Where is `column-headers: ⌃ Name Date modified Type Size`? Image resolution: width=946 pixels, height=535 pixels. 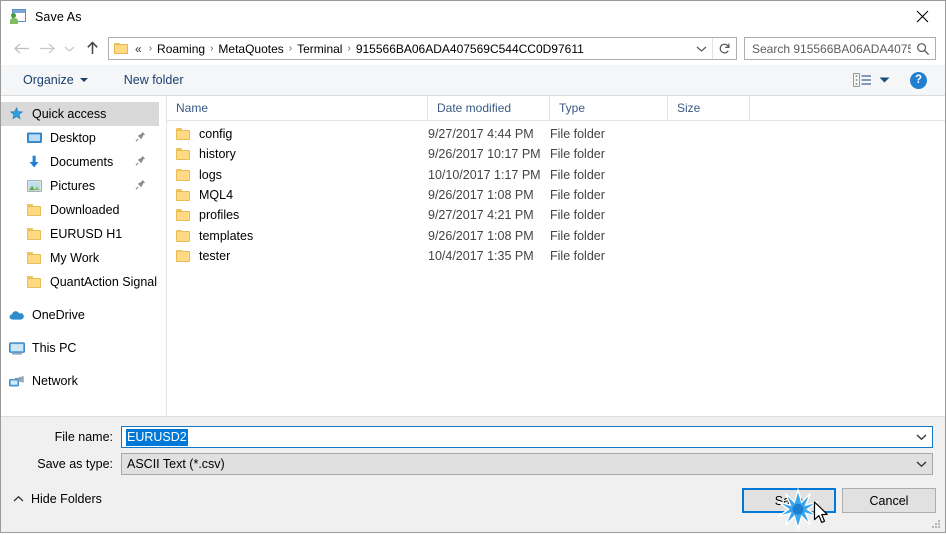 column-headers: ⌃ Name Date modified Type Size is located at coordinates (556, 108).